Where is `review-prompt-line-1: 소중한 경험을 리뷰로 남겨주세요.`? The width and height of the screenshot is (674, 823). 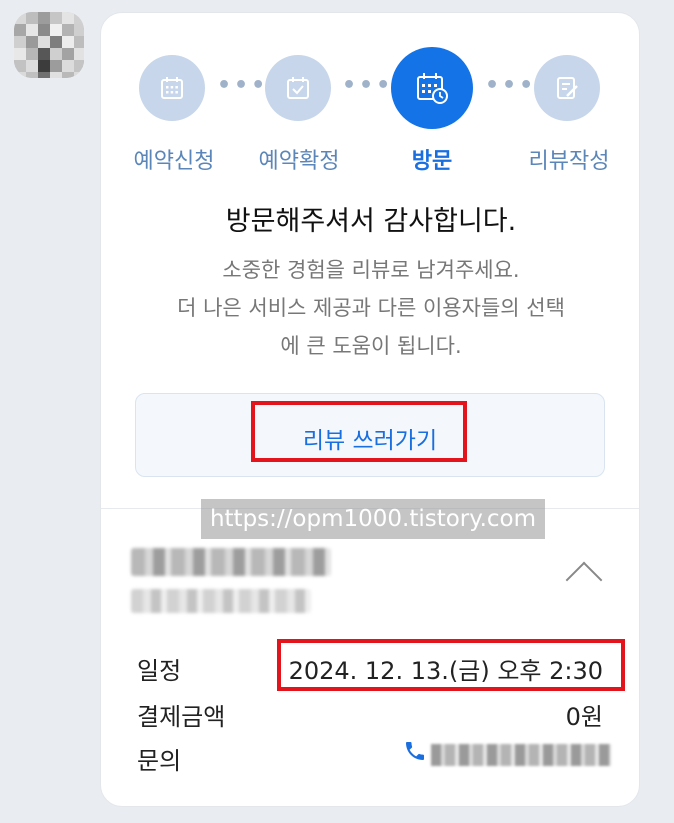 review-prompt-line-1: 소중한 경험을 리뷰로 남겨주세요. is located at coordinates (371, 270).